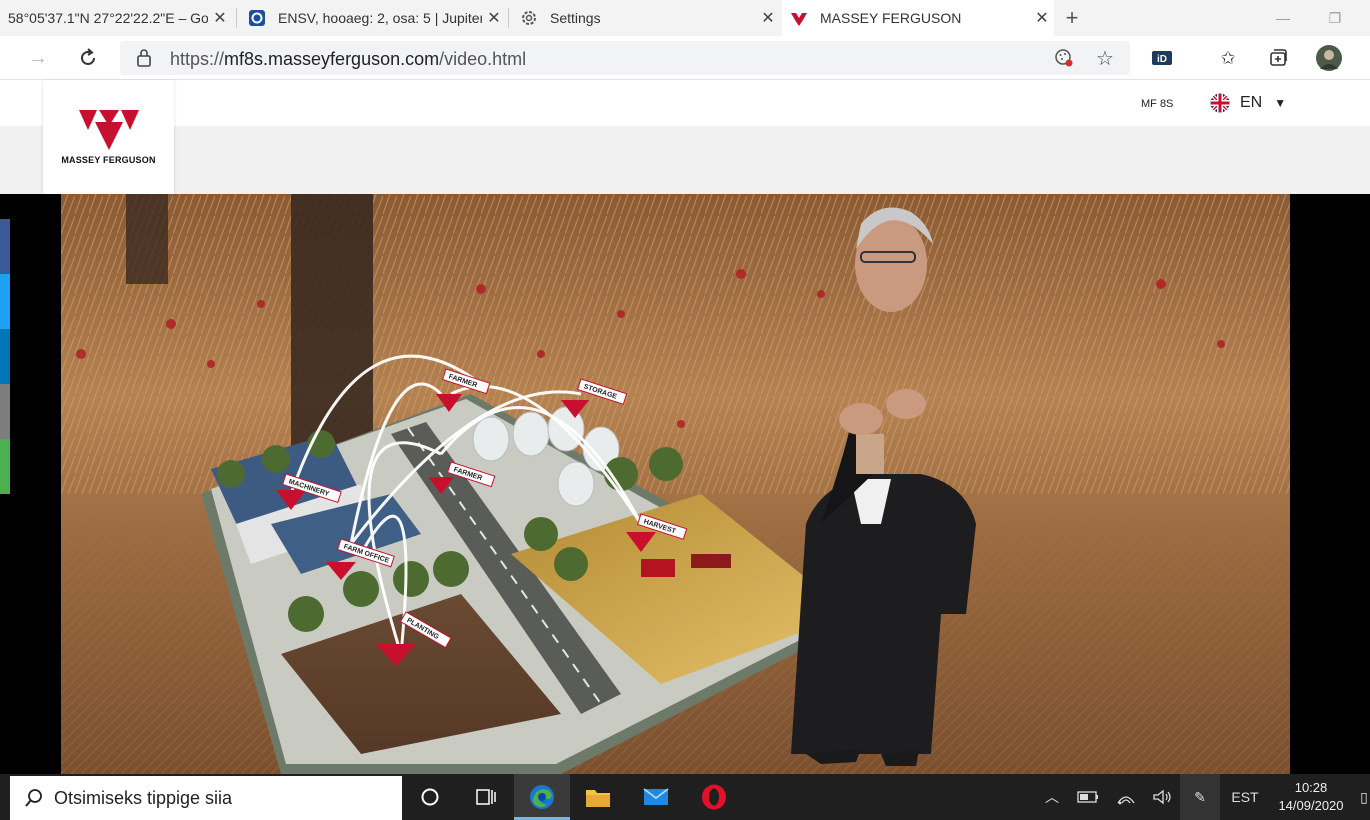 This screenshot has width=1370, height=820. I want to click on svg-text: iD, so click(1162, 59).